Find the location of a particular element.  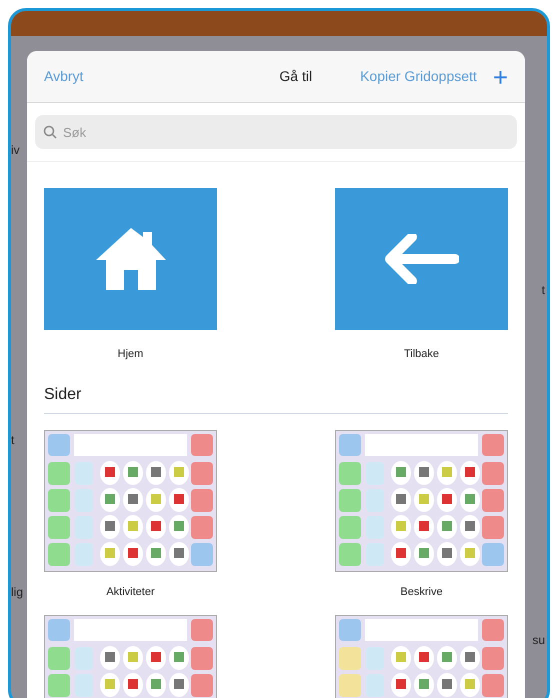

copy-grid-button: Kopier Gridoppsett is located at coordinates (418, 76).